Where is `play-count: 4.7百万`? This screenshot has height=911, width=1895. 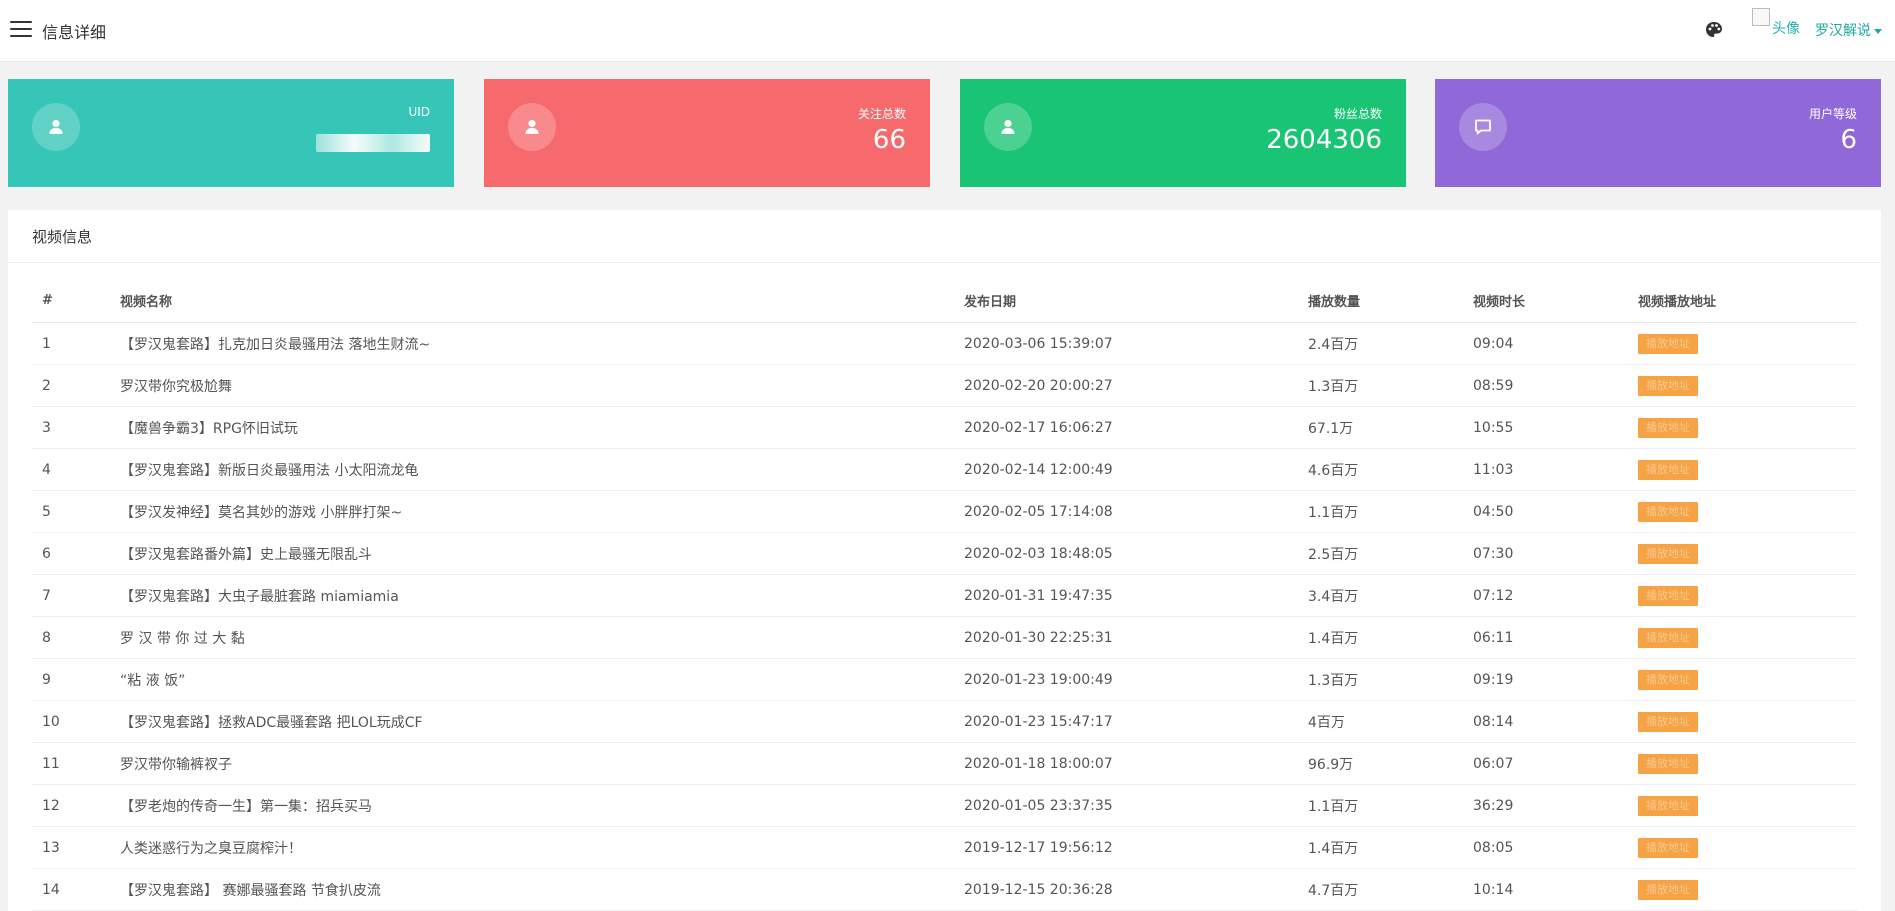 play-count: 4.7百万 is located at coordinates (1380, 889).